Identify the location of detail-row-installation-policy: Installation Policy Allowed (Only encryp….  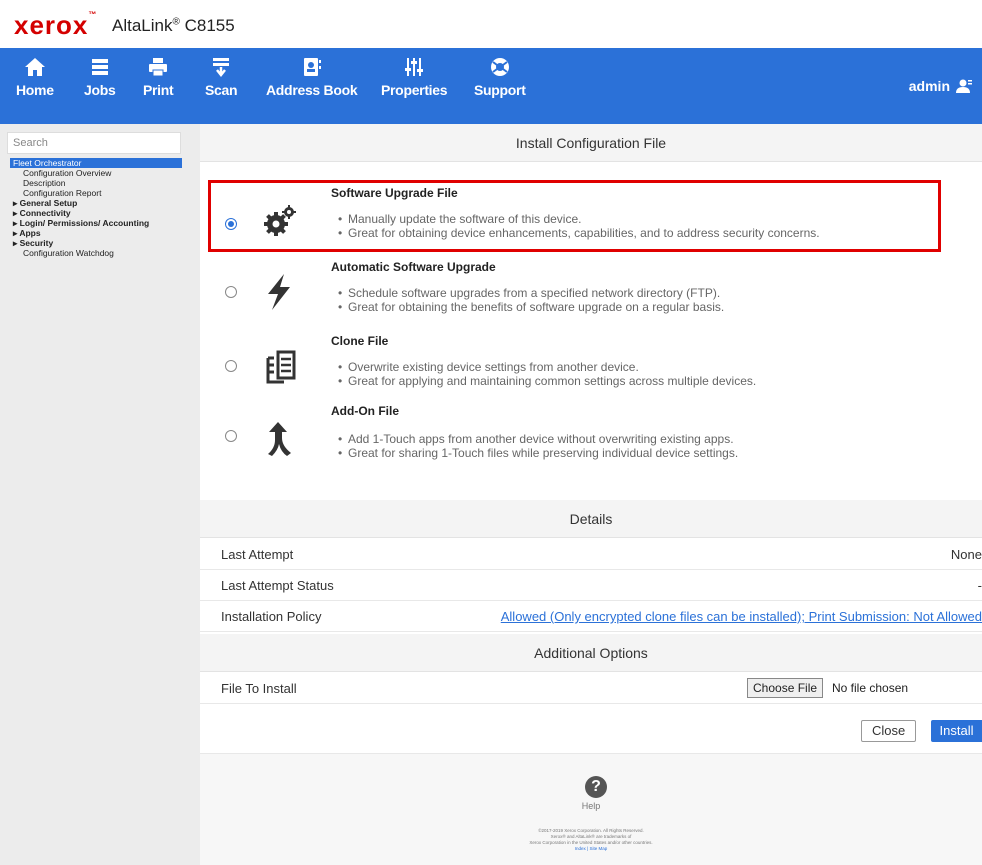
(591, 617).